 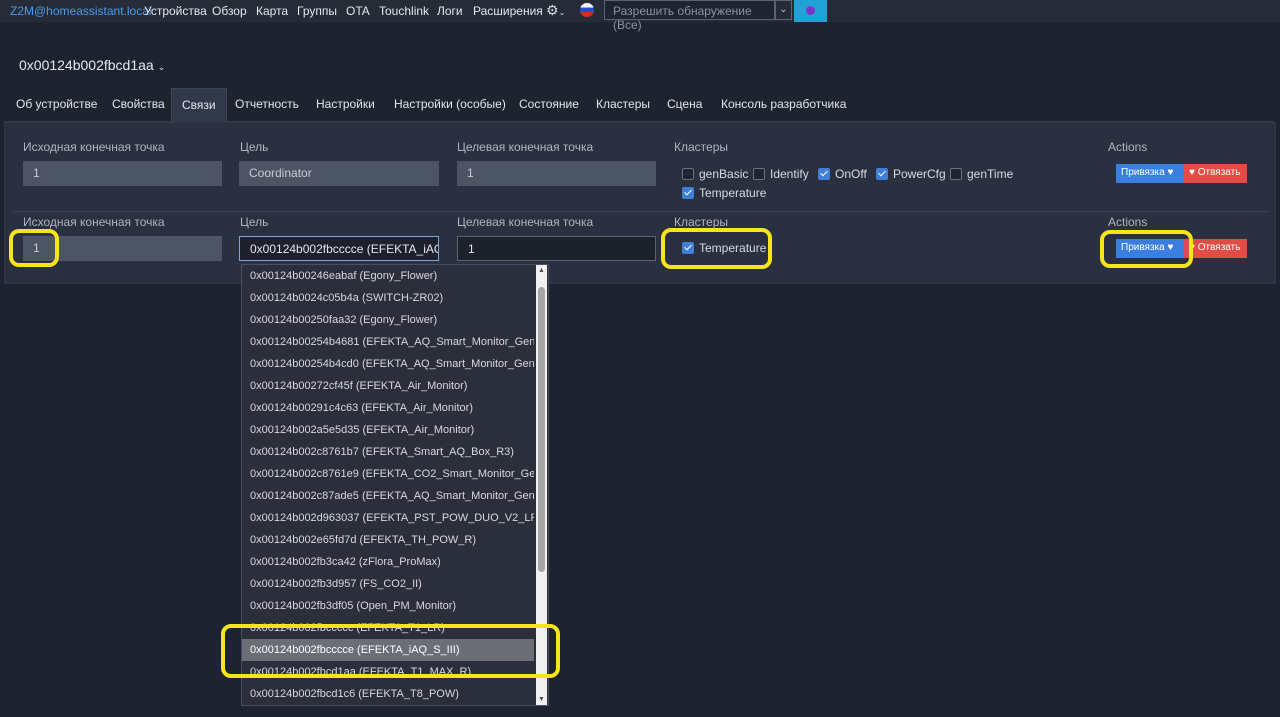 I want to click on nav-groups: Группы, so click(x=317, y=11).